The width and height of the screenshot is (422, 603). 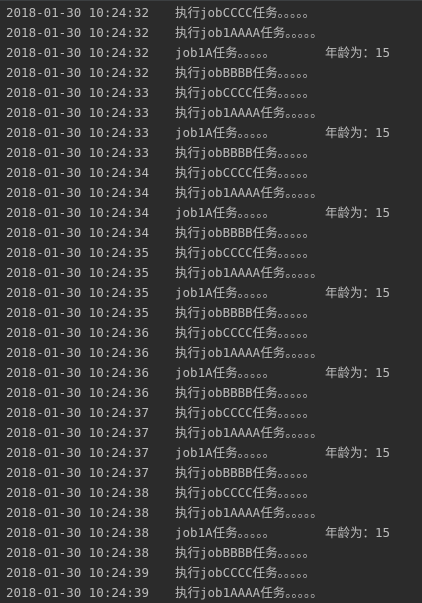 I want to click on console-line: 2018-01-30 10:24:34 执行job1AAAA任务。。。。。, so click(x=211, y=193).